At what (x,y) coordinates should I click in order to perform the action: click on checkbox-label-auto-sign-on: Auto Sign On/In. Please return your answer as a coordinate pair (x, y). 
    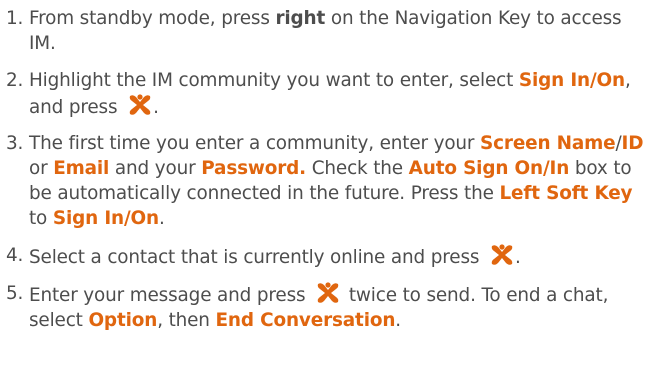
    Looking at the image, I should click on (489, 168).